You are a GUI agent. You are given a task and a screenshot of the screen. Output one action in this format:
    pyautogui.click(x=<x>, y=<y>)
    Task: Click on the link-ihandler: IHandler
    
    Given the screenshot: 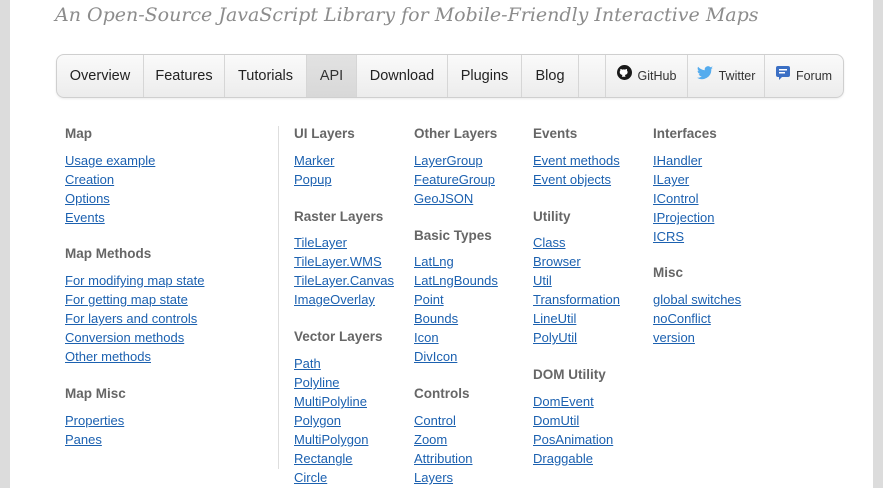 What is the action you would take?
    pyautogui.click(x=677, y=160)
    